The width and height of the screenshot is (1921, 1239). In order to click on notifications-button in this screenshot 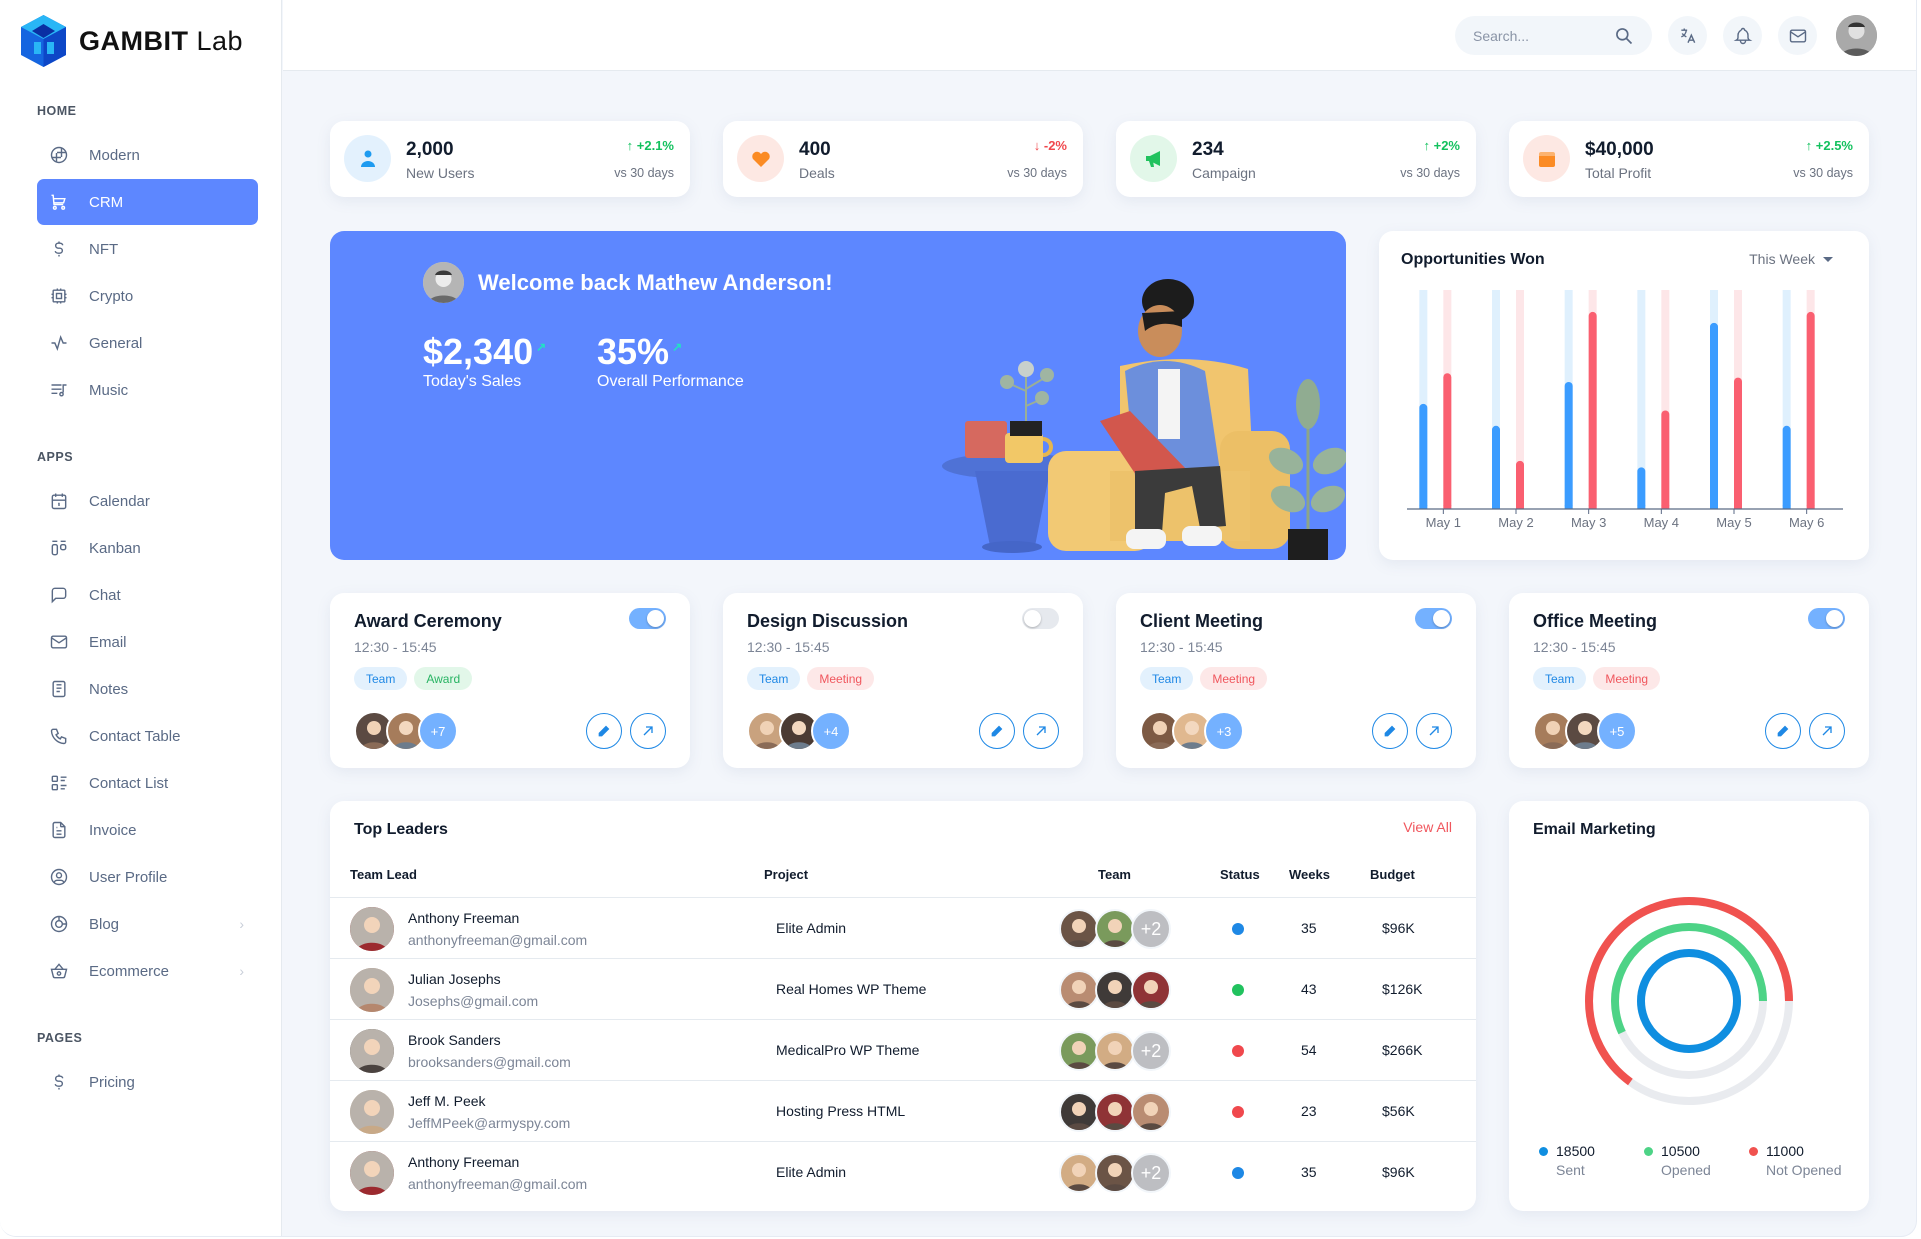, I will do `click(1742, 35)`.